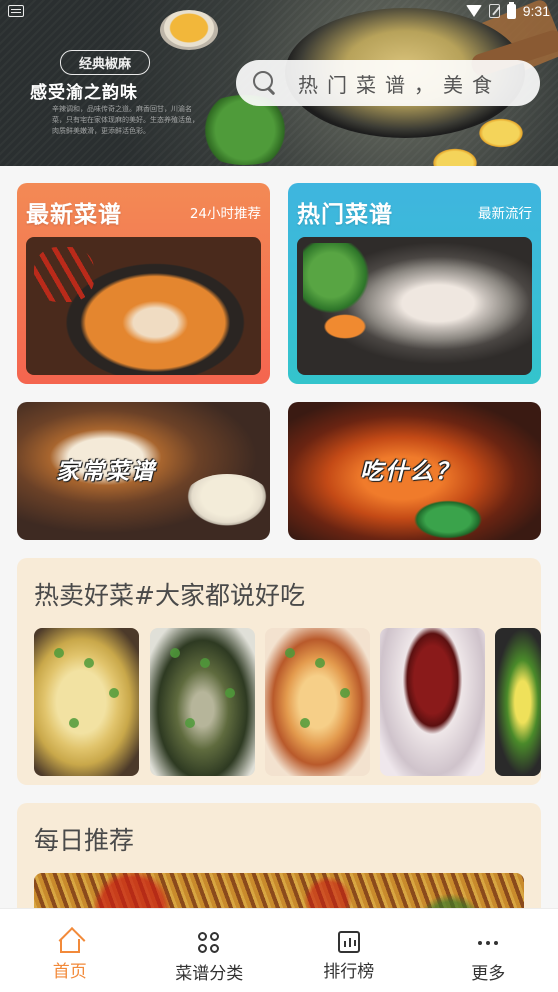 Image resolution: width=558 pixels, height=992 pixels. Describe the element at coordinates (488, 943) in the screenshot. I see `more-icon` at that location.